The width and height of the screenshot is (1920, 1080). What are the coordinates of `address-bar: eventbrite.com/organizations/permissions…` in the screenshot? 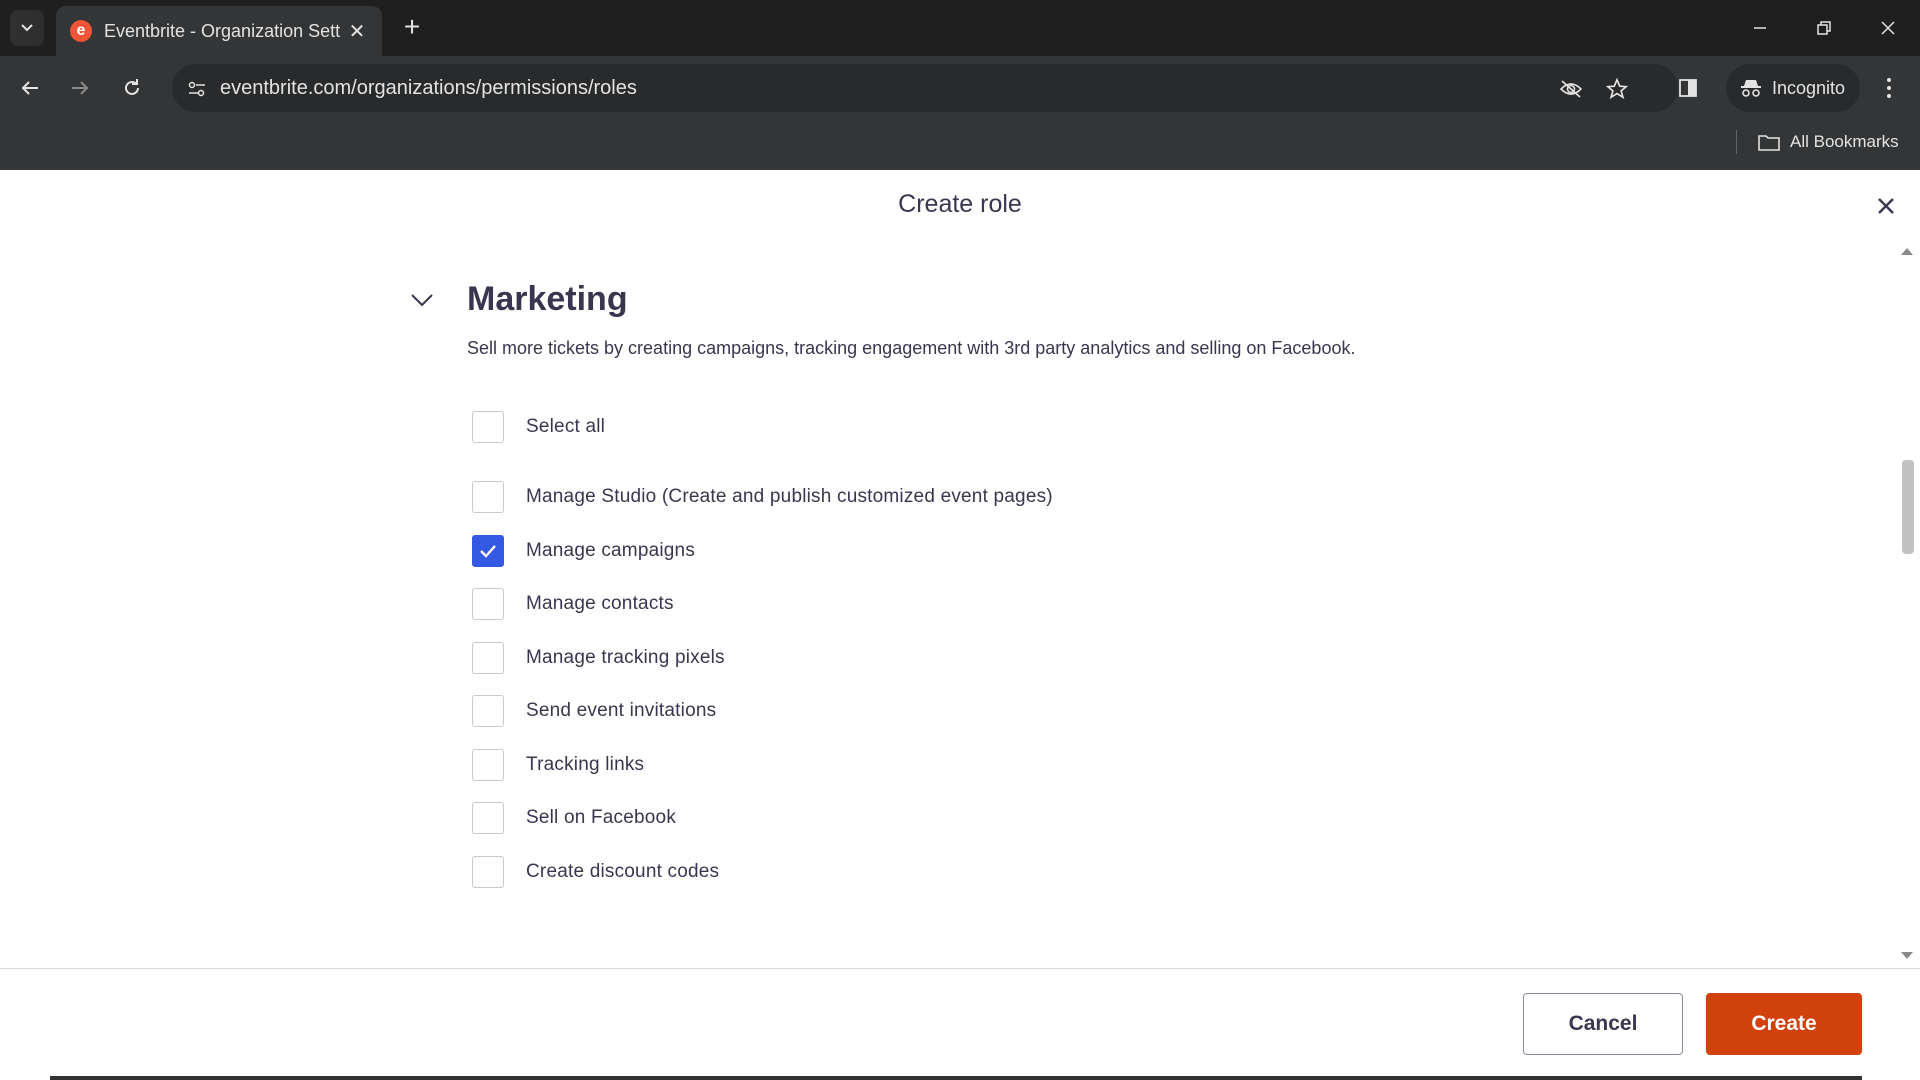 It's located at (925, 88).